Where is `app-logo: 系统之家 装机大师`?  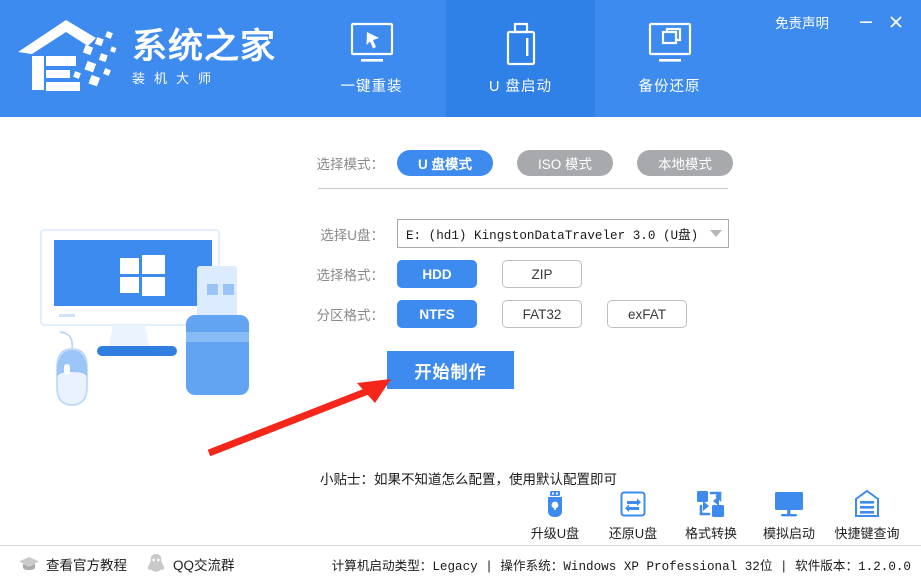
app-logo: 系统之家 装机大师 is located at coordinates (159, 58).